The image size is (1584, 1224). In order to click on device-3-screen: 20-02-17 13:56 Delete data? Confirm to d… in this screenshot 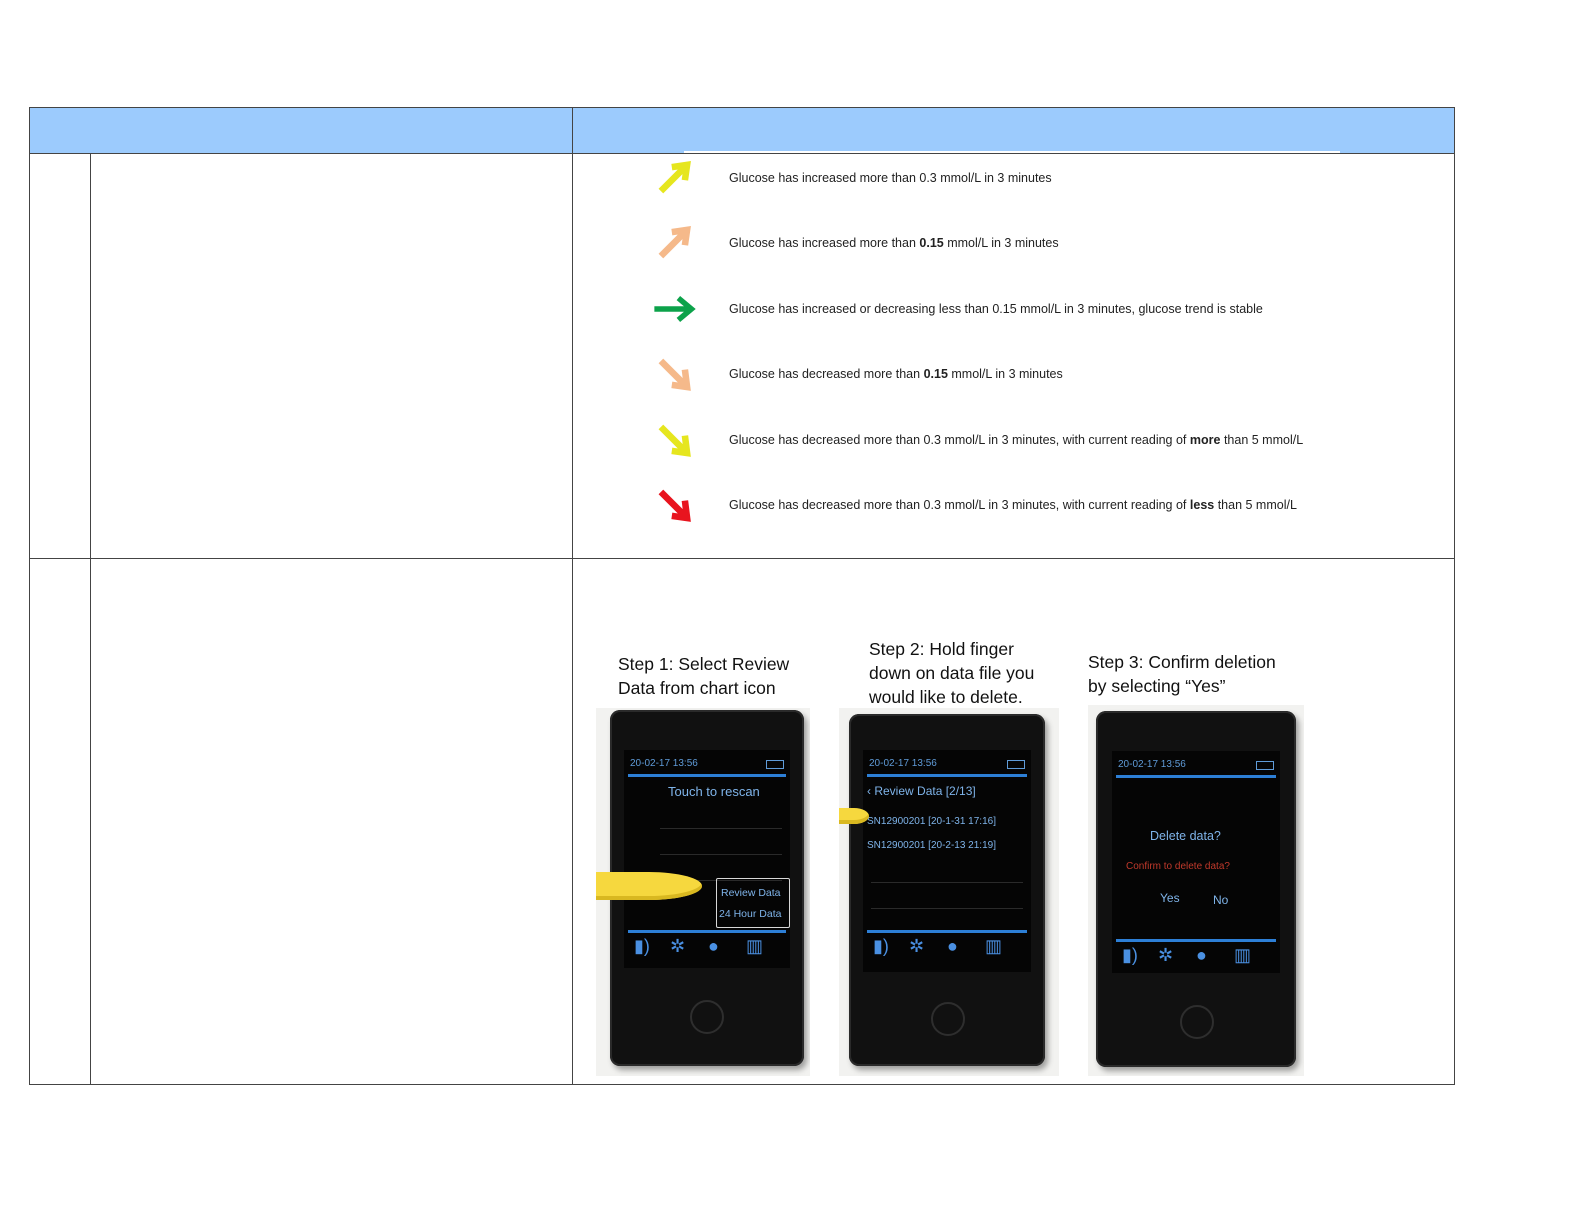, I will do `click(1196, 862)`.